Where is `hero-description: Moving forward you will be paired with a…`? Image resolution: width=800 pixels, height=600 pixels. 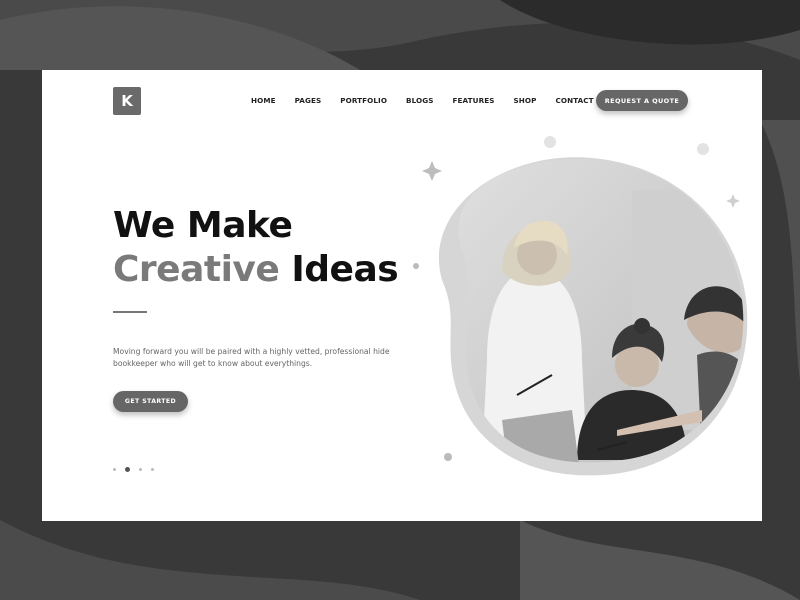
hero-description: Moving forward you will be paired with a… is located at coordinates (251, 357).